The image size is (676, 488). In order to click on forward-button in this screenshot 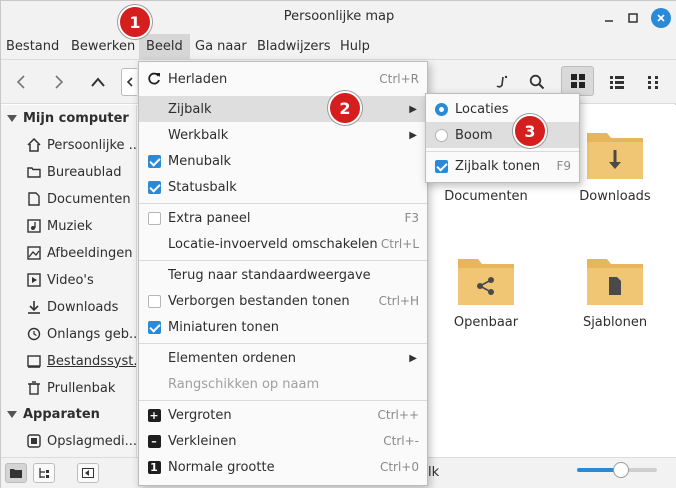, I will do `click(59, 82)`.